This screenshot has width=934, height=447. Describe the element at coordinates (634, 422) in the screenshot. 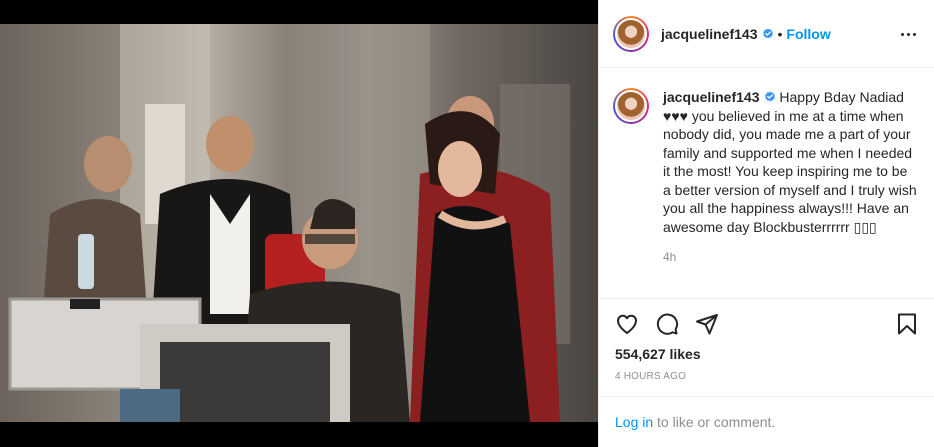

I see `login-link: Log in` at that location.